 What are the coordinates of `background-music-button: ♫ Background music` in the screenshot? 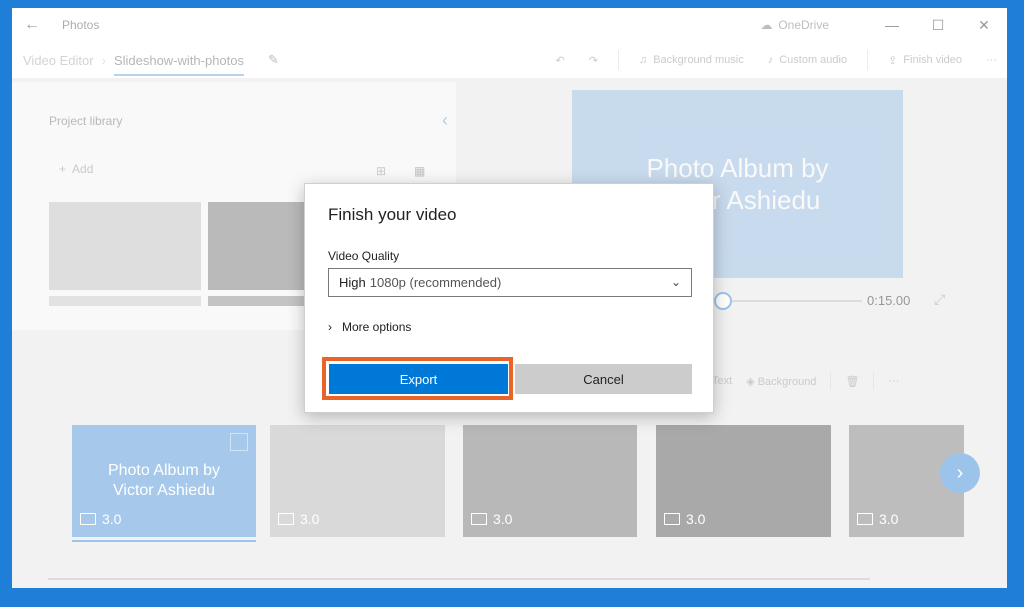 It's located at (691, 60).